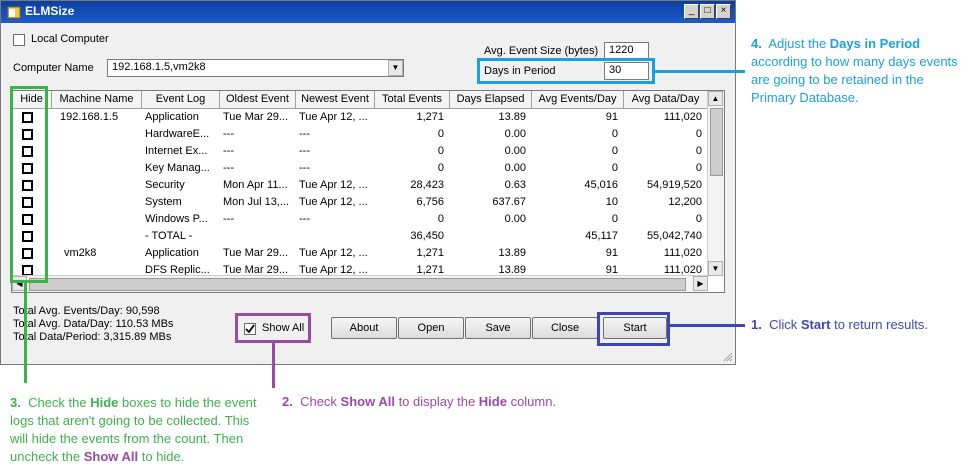  Describe the element at coordinates (335, 236) in the screenshot. I see `cell-newest-event` at that location.